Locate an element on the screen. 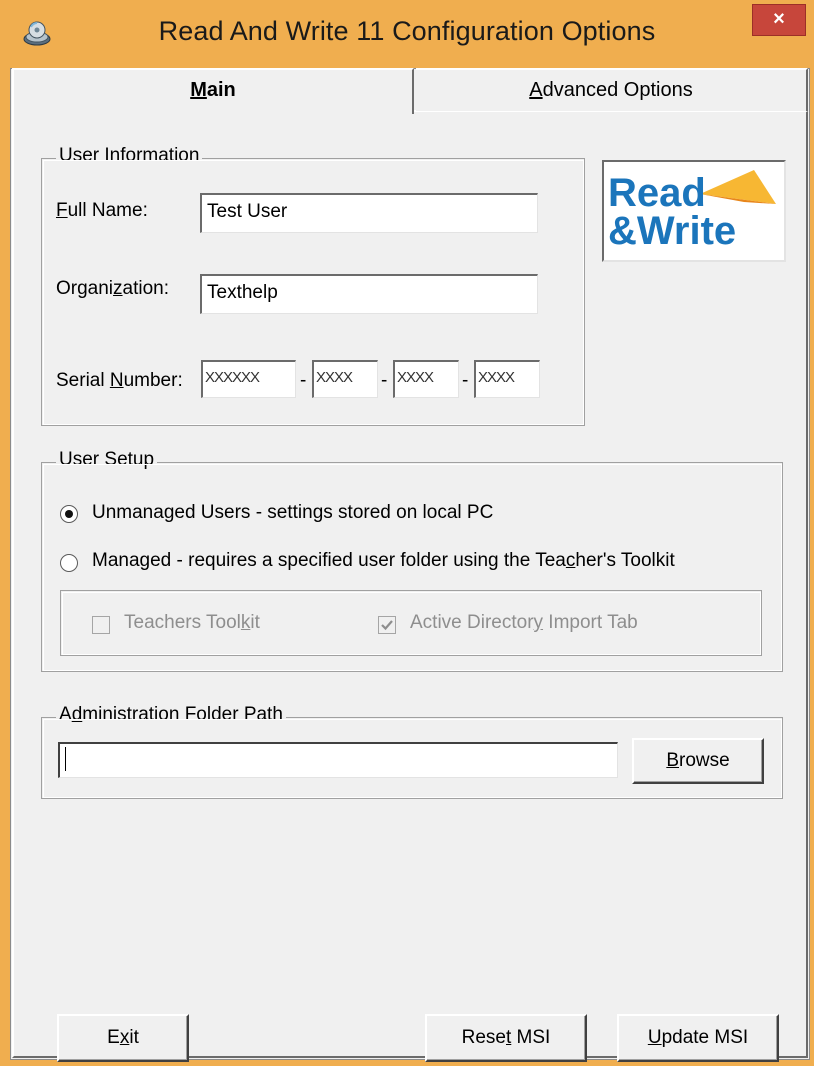 This screenshot has height=1066, width=814. serial-part-4: XXXX is located at coordinates (496, 377).